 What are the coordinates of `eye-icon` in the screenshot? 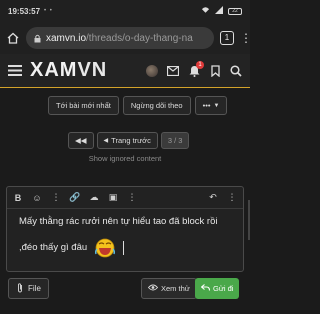 It's located at (153, 288).